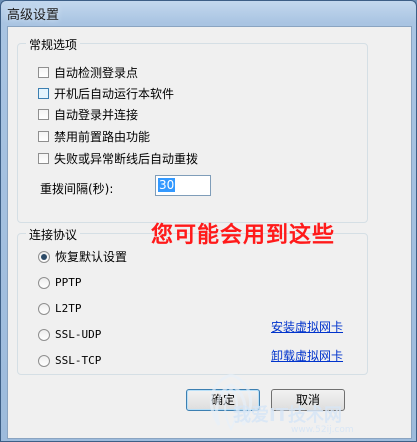 This screenshot has height=442, width=417. What do you see at coordinates (183, 185) in the screenshot?
I see `redial-interval-input: 30` at bounding box center [183, 185].